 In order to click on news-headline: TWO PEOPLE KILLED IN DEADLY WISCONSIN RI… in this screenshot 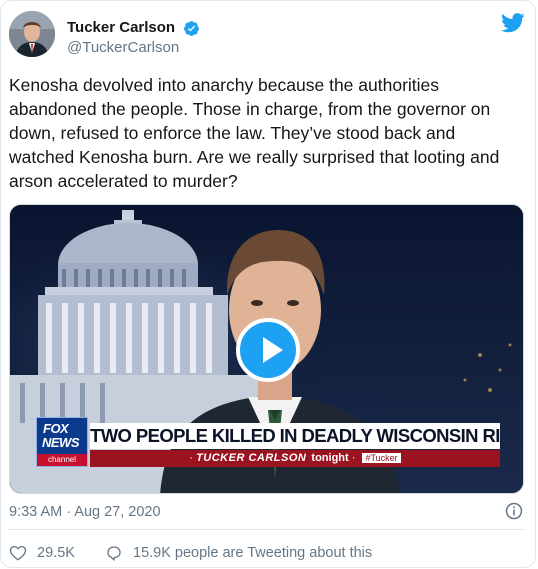, I will do `click(295, 436)`.